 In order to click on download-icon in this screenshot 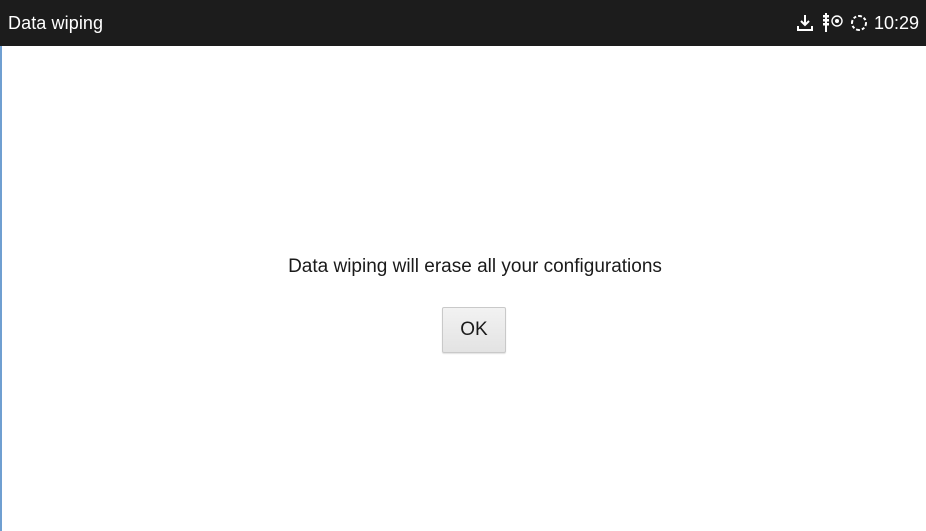, I will do `click(805, 23)`.